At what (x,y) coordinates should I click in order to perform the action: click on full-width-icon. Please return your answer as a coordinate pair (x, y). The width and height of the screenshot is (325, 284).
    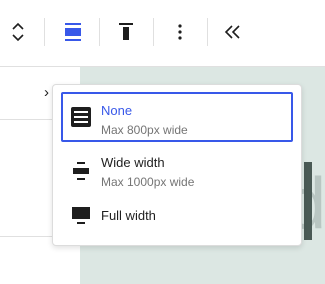
    Looking at the image, I should click on (81, 215).